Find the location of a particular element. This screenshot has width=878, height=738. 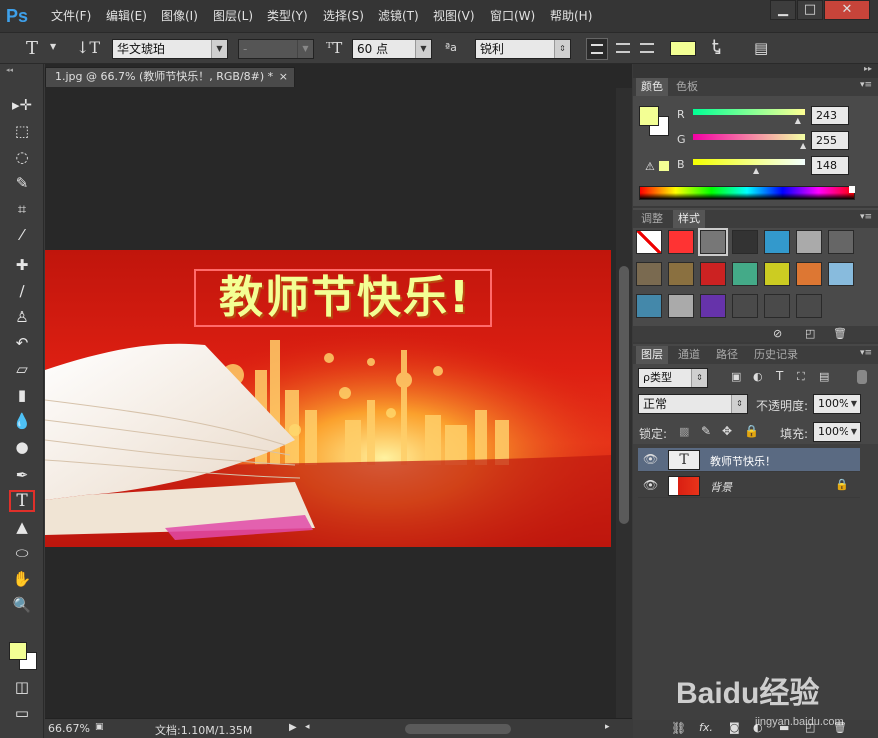

menu-window: 窗口(W) is located at coordinates (512, 16).